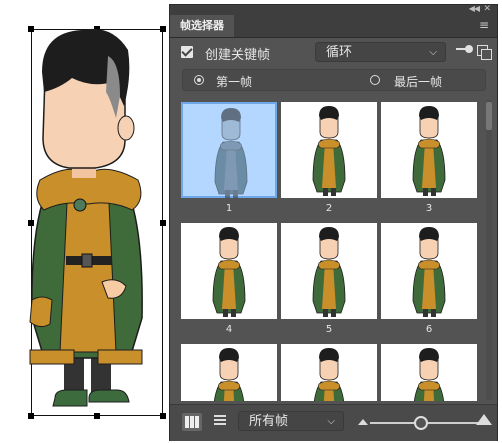 Image resolution: width=502 pixels, height=443 pixels. I want to click on frame-number-label: 1, so click(229, 208).